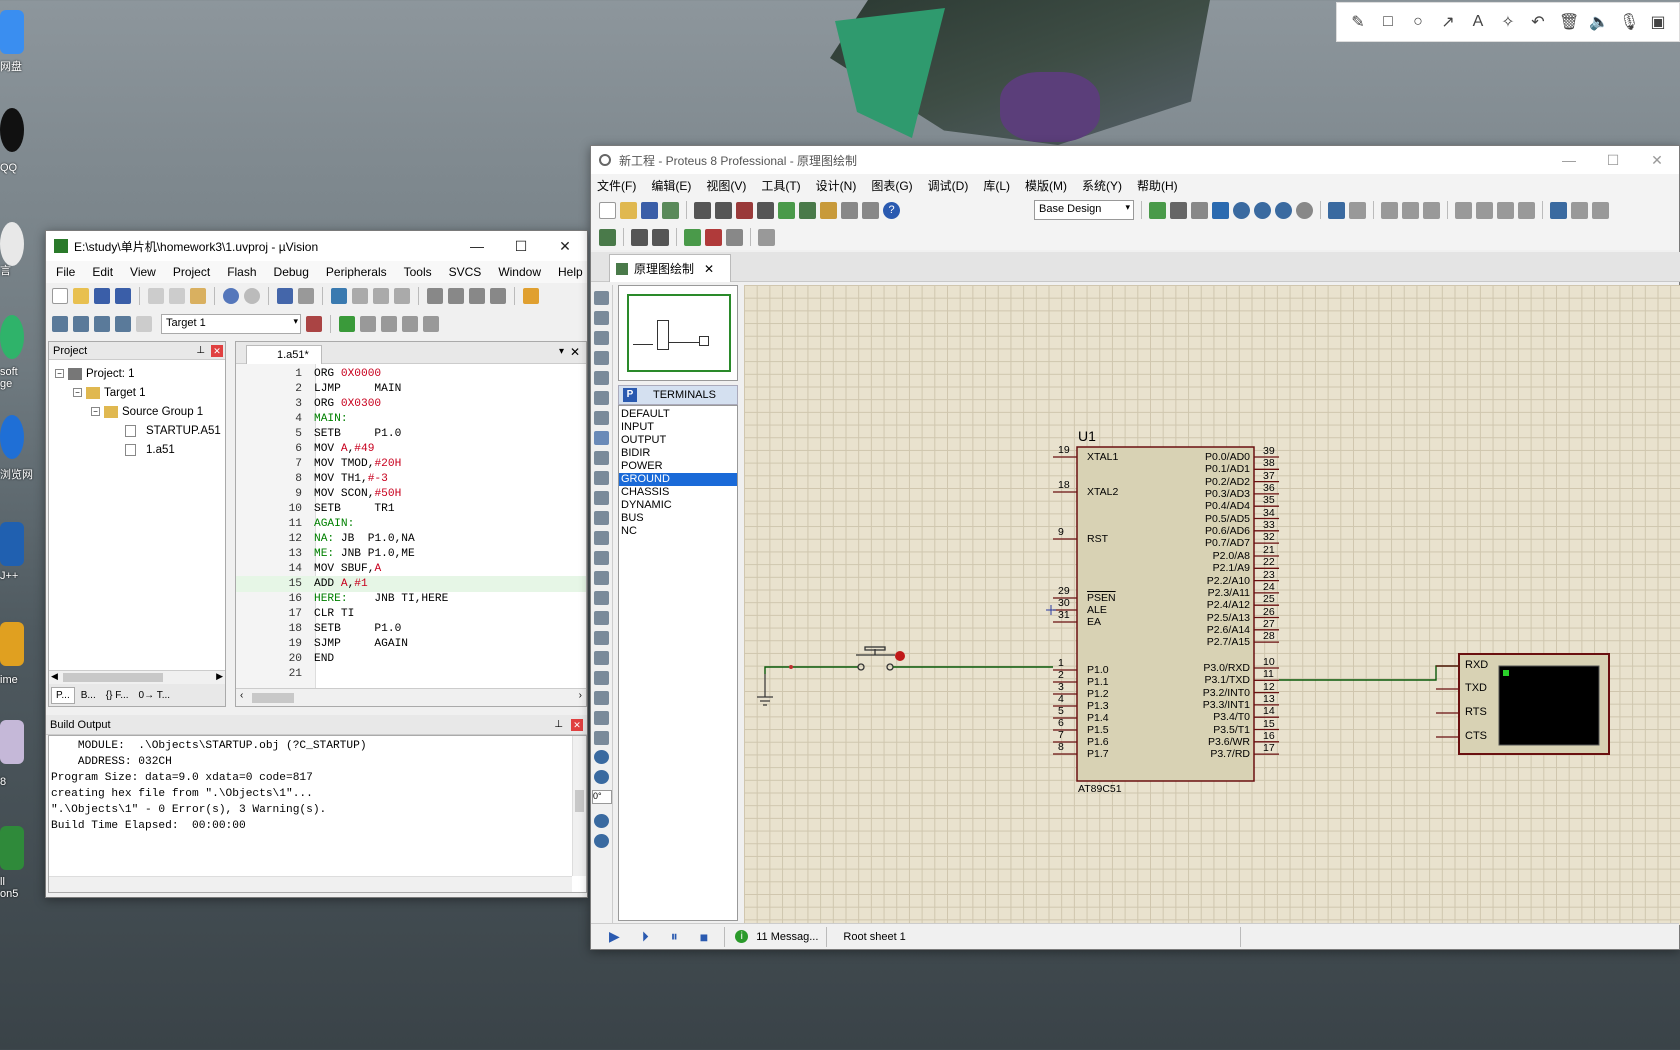 This screenshot has height=1050, width=1680. I want to click on minimize-button: —, so click(1569, 160).